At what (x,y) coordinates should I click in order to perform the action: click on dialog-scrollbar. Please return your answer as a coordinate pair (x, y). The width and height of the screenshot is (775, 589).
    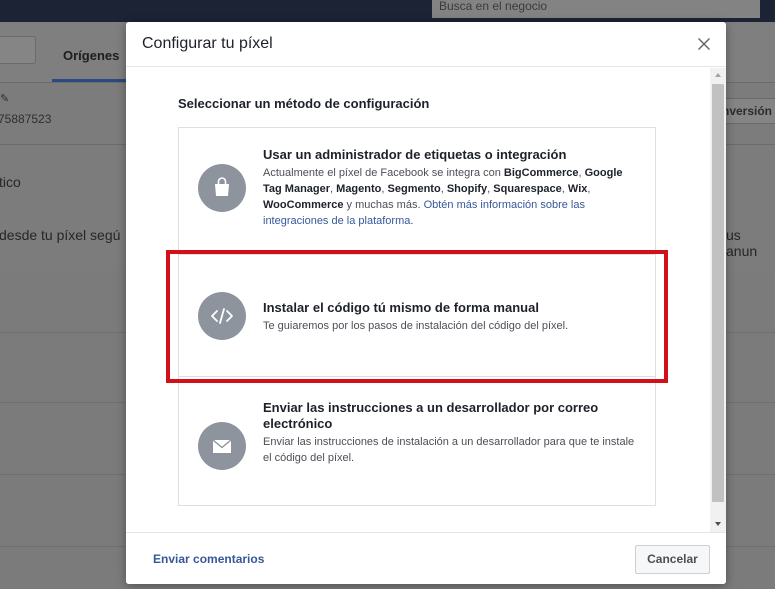
    Looking at the image, I should click on (718, 300).